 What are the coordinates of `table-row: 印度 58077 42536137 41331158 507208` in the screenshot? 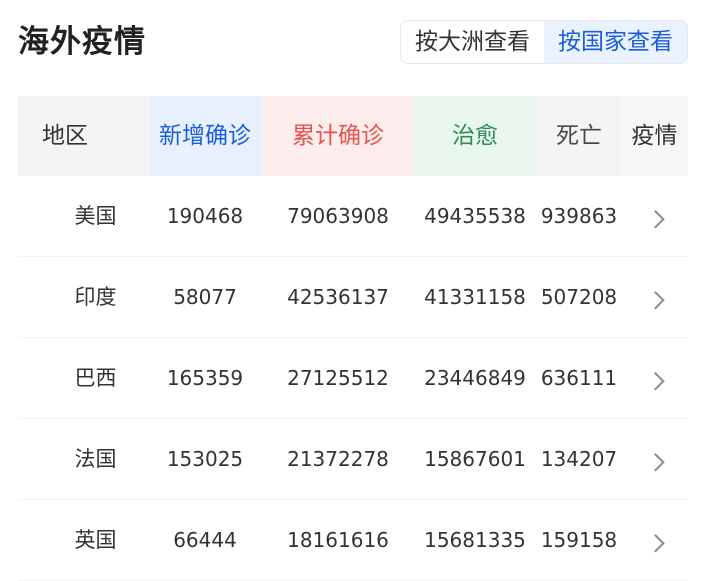 It's located at (353, 297).